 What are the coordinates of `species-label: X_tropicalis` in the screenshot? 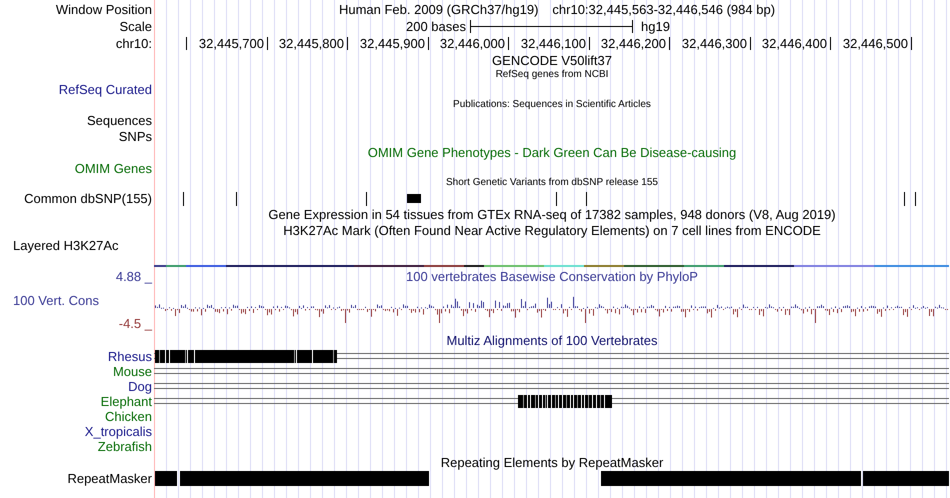 It's located at (118, 431).